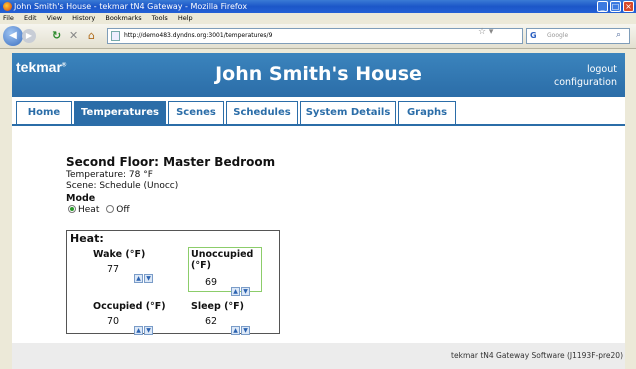 The width and height of the screenshot is (636, 369). What do you see at coordinates (628, 6) in the screenshot?
I see `close-window-button: ×` at bounding box center [628, 6].